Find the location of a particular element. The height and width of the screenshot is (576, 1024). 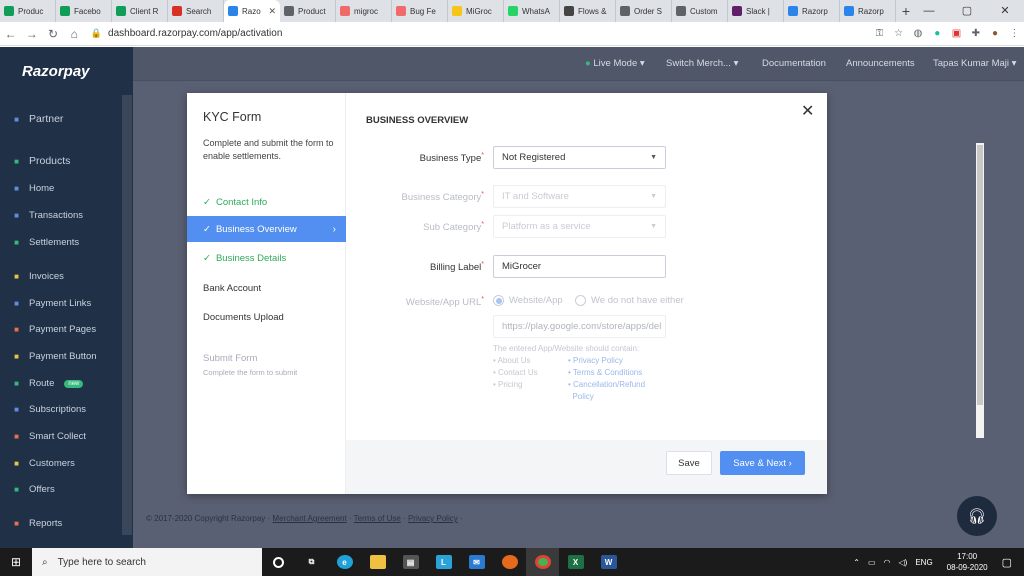

website-app-radio: Website/App is located at coordinates (528, 300).